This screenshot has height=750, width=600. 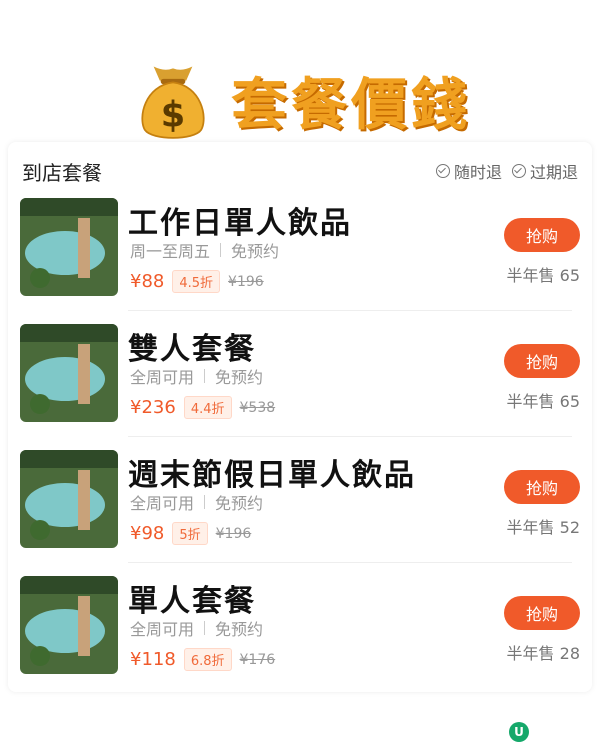 I want to click on price-row: ¥118 6.8折 ¥176, so click(x=202, y=659).